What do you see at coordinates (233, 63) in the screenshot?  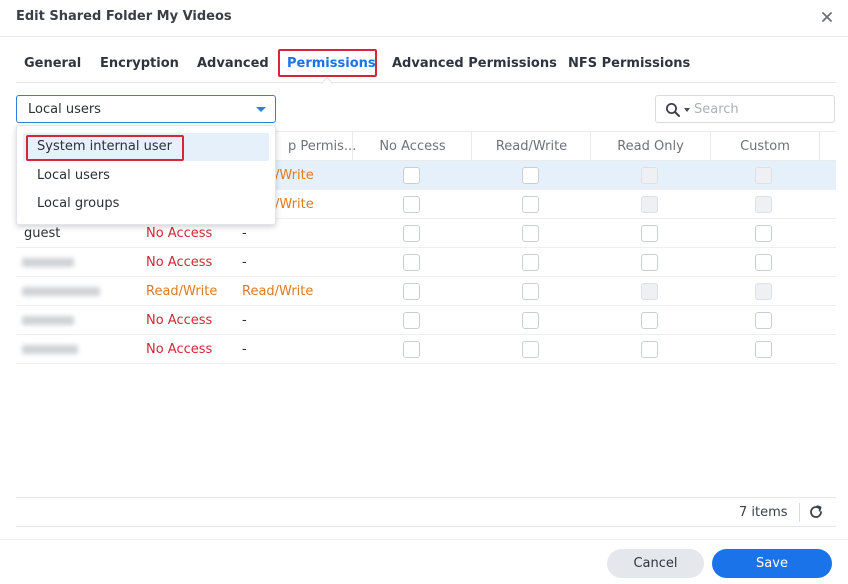 I see `tab-advanced: Advanced` at bounding box center [233, 63].